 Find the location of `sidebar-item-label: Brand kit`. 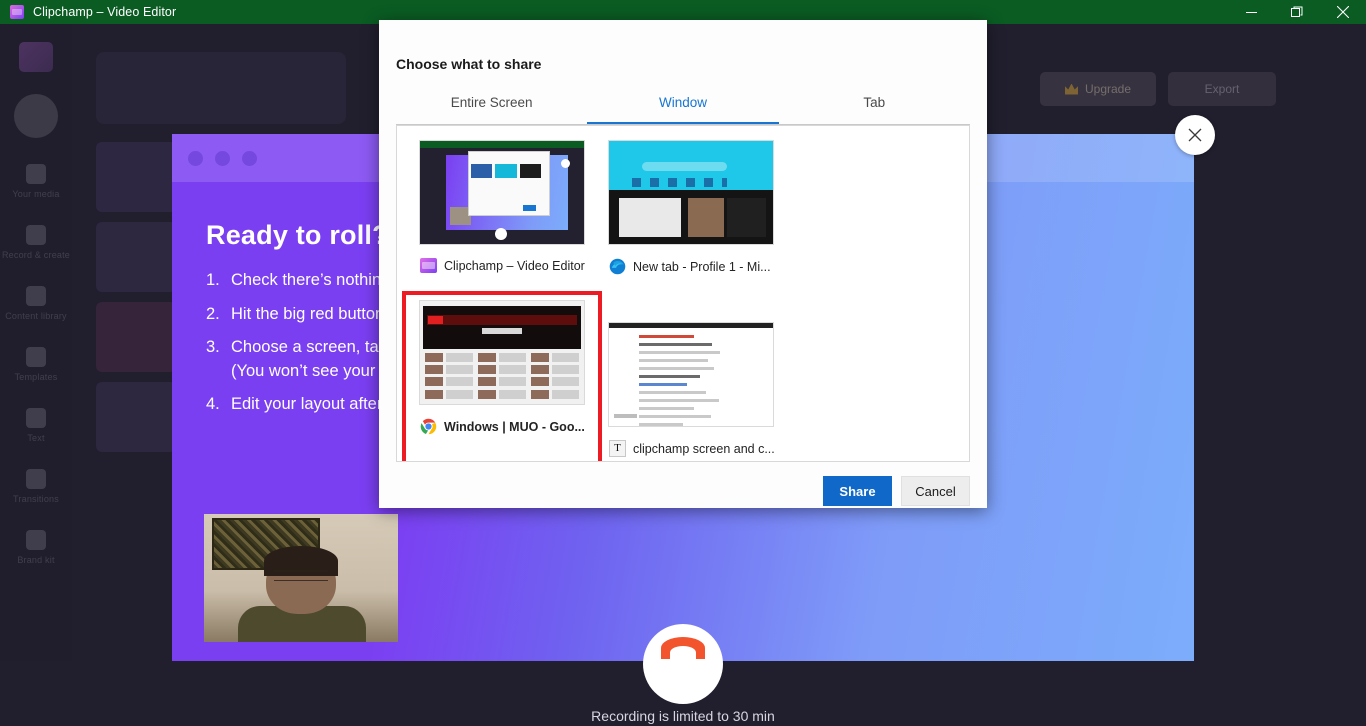

sidebar-item-label: Brand kit is located at coordinates (36, 560).